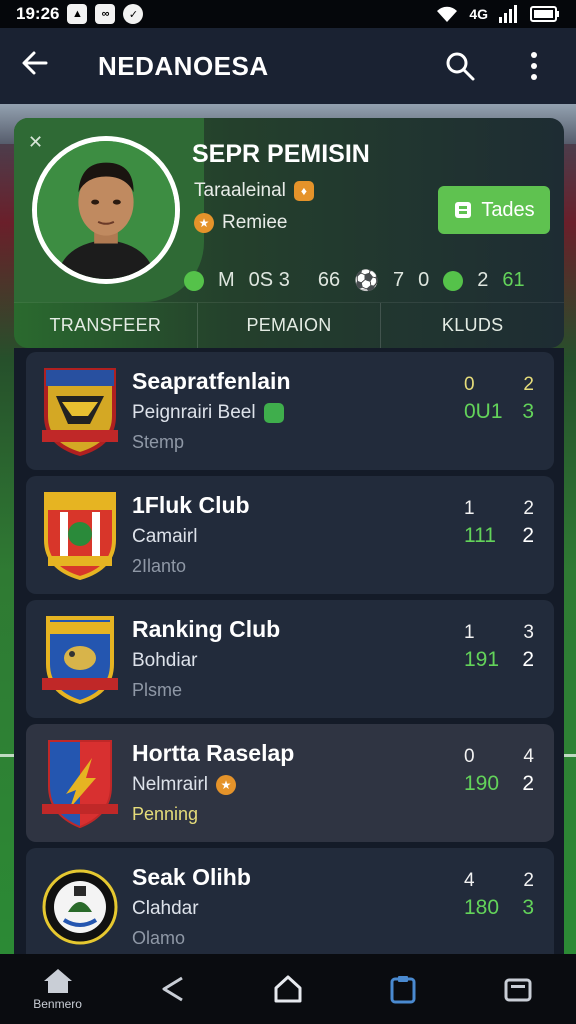 The height and width of the screenshot is (1024, 576). Describe the element at coordinates (159, 938) in the screenshot. I see `club-meta: Olamo` at that location.